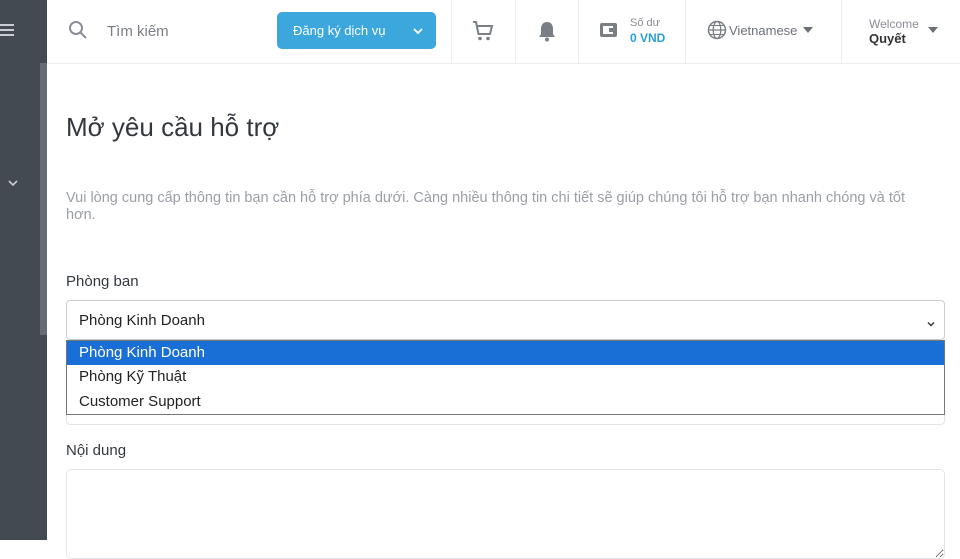 The image size is (960, 559). Describe the element at coordinates (887, 38) in the screenshot. I see `user-name: Quyết` at that location.